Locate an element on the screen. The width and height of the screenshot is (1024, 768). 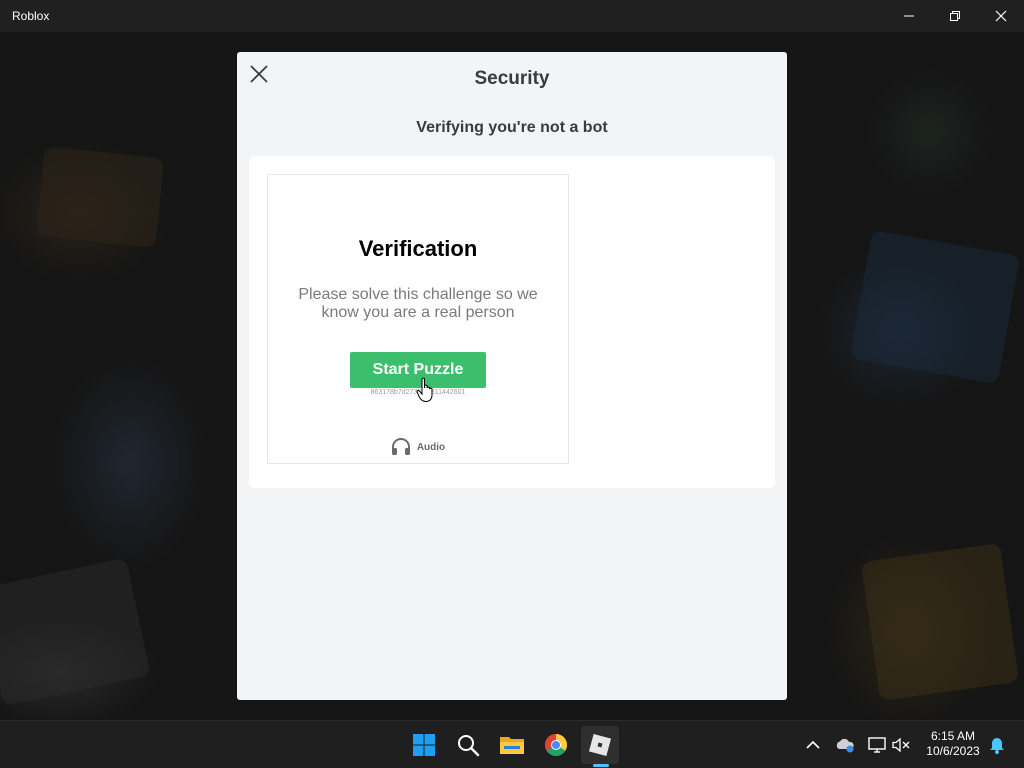
restore-icon is located at coordinates (955, 16).